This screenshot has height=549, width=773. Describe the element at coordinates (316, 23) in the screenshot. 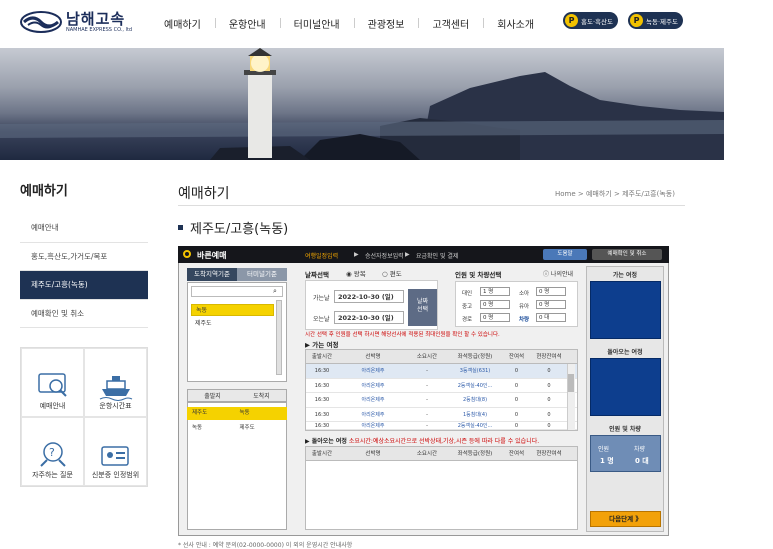

I see `nav-terminal: 터미널안내` at that location.